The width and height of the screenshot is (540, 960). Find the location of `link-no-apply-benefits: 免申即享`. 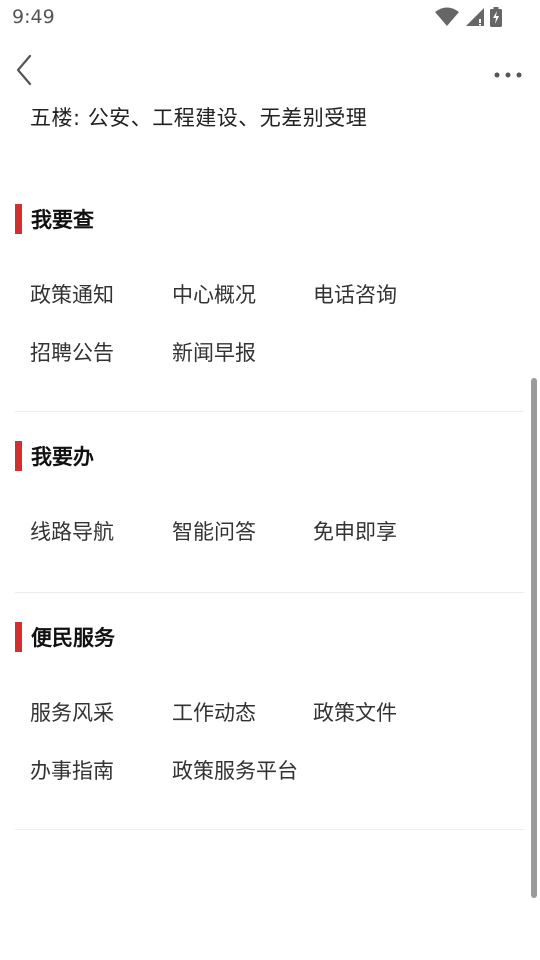

link-no-apply-benefits: 免申即享 is located at coordinates (355, 531).